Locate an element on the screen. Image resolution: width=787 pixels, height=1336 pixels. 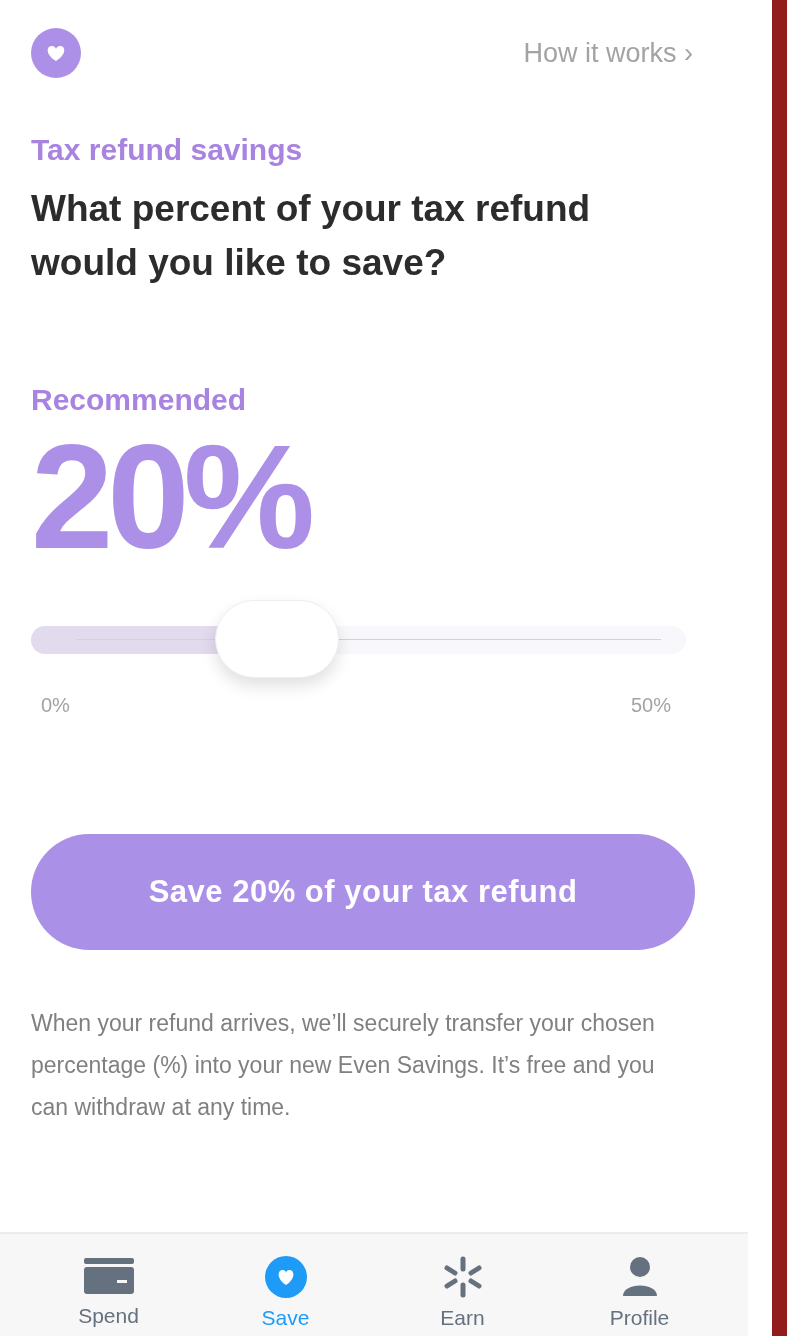
heart-logo-icon is located at coordinates (56, 53).